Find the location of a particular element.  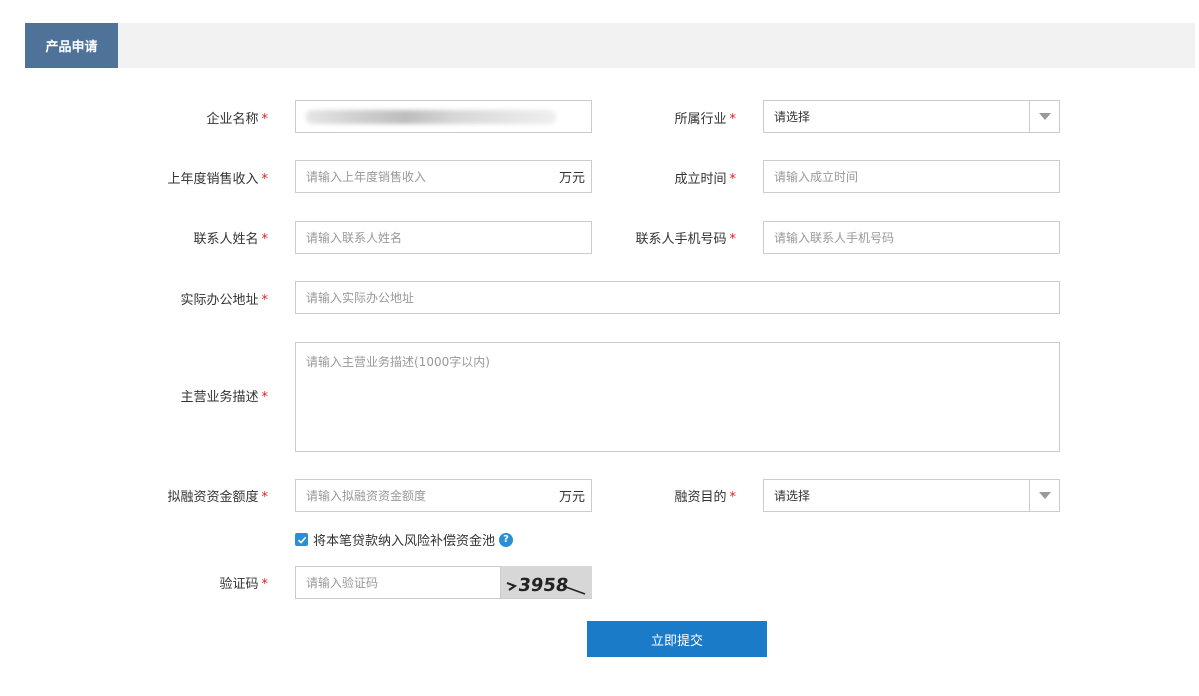

office-address-field: 请输入实际办公地址 is located at coordinates (677, 297).